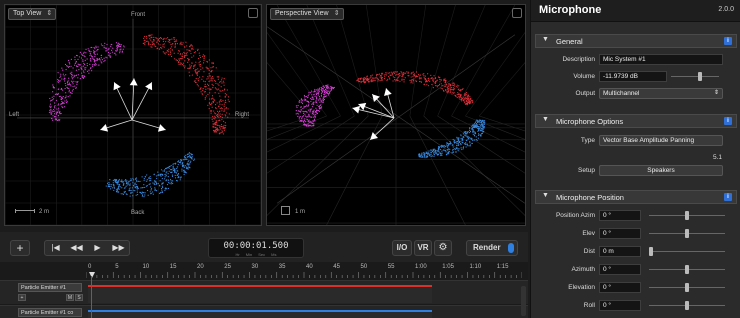 Image resolution: width=740 pixels, height=318 pixels. Describe the element at coordinates (581, 287) in the screenshot. I see `position-row-label: Elevation` at that location.